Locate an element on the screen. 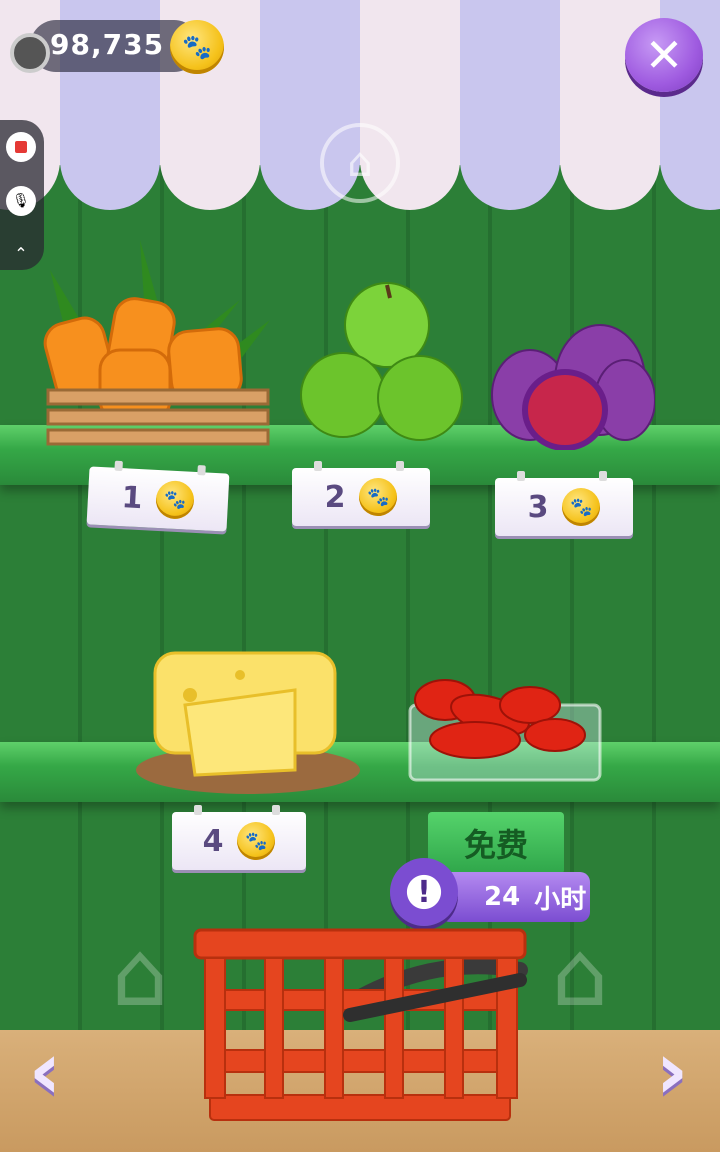 The width and height of the screenshot is (720, 1152). price-value: 4 is located at coordinates (213, 841).